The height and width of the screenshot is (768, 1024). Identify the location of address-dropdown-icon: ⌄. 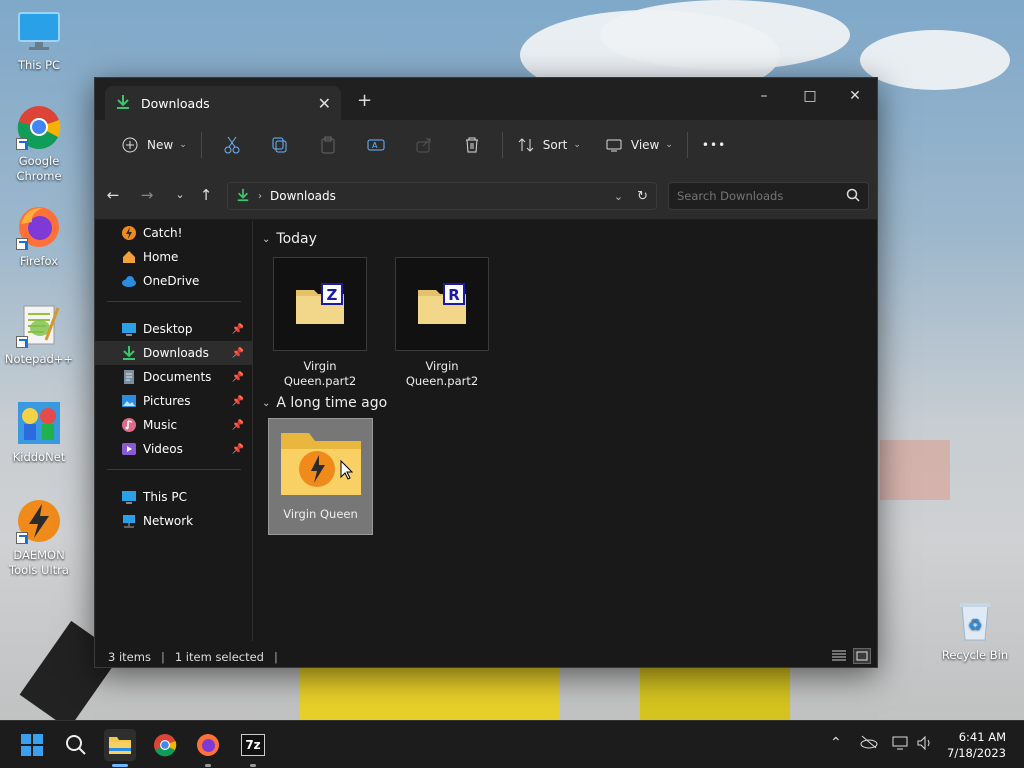
(618, 196).